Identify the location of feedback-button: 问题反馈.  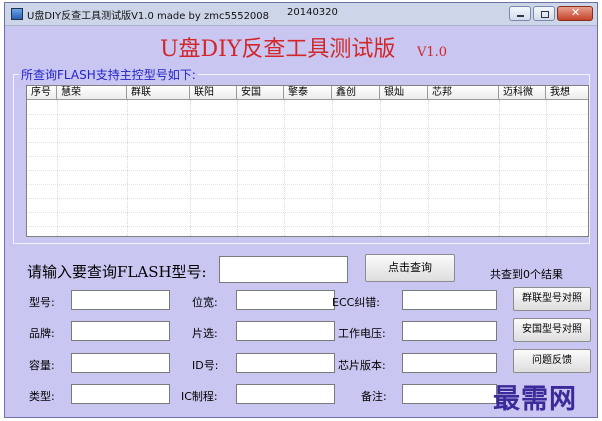
(552, 361).